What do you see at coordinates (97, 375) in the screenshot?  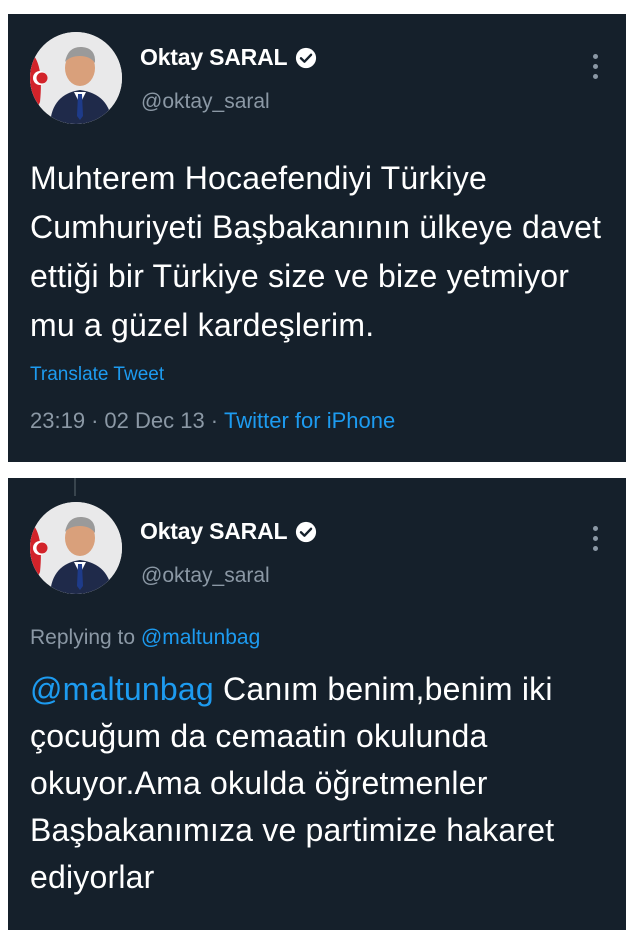 I see `translate-tweet-link: Translate Tweet` at bounding box center [97, 375].